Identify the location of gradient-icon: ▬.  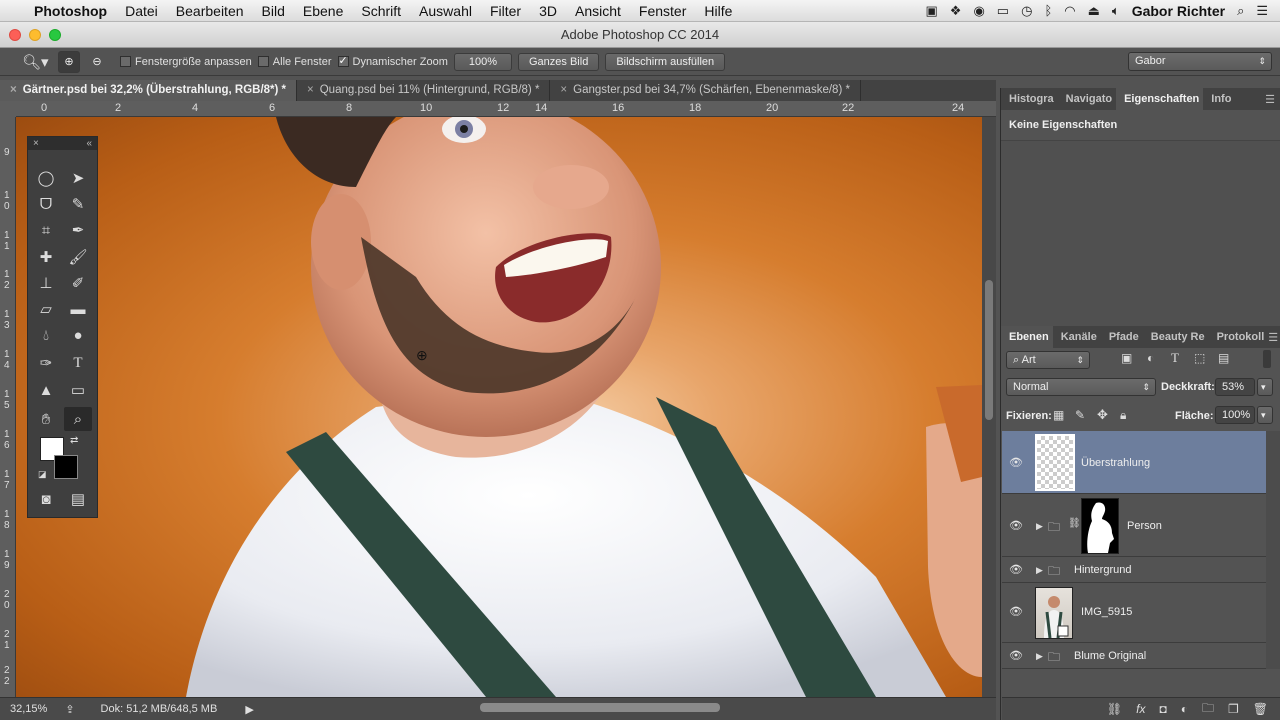
(78, 309).